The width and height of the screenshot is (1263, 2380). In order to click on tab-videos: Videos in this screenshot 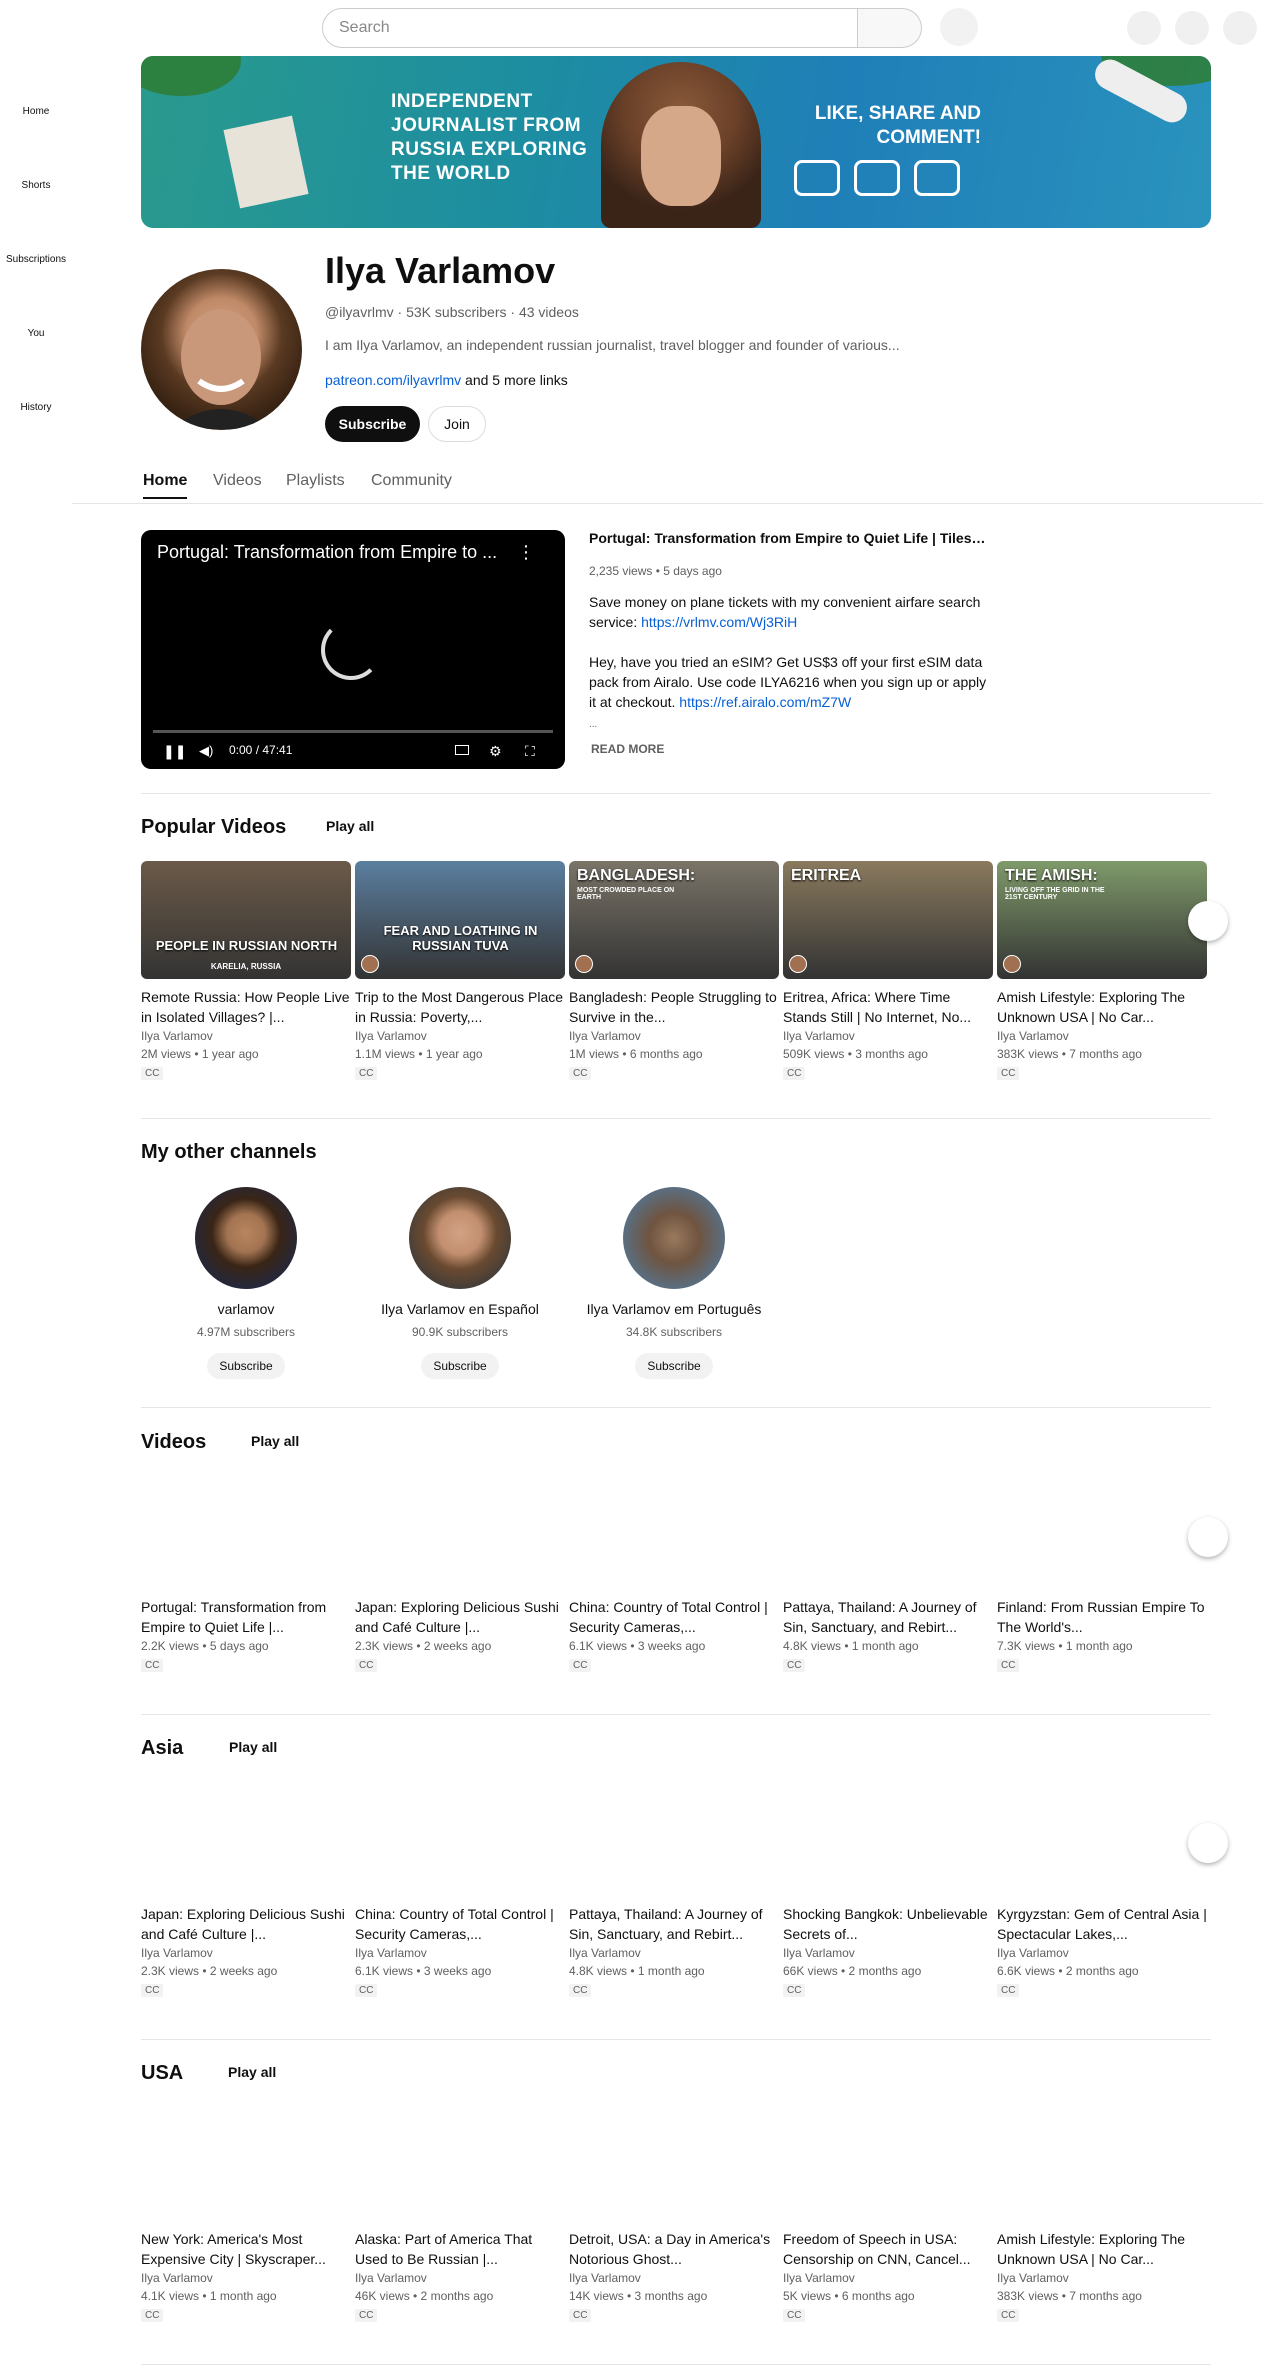, I will do `click(237, 481)`.